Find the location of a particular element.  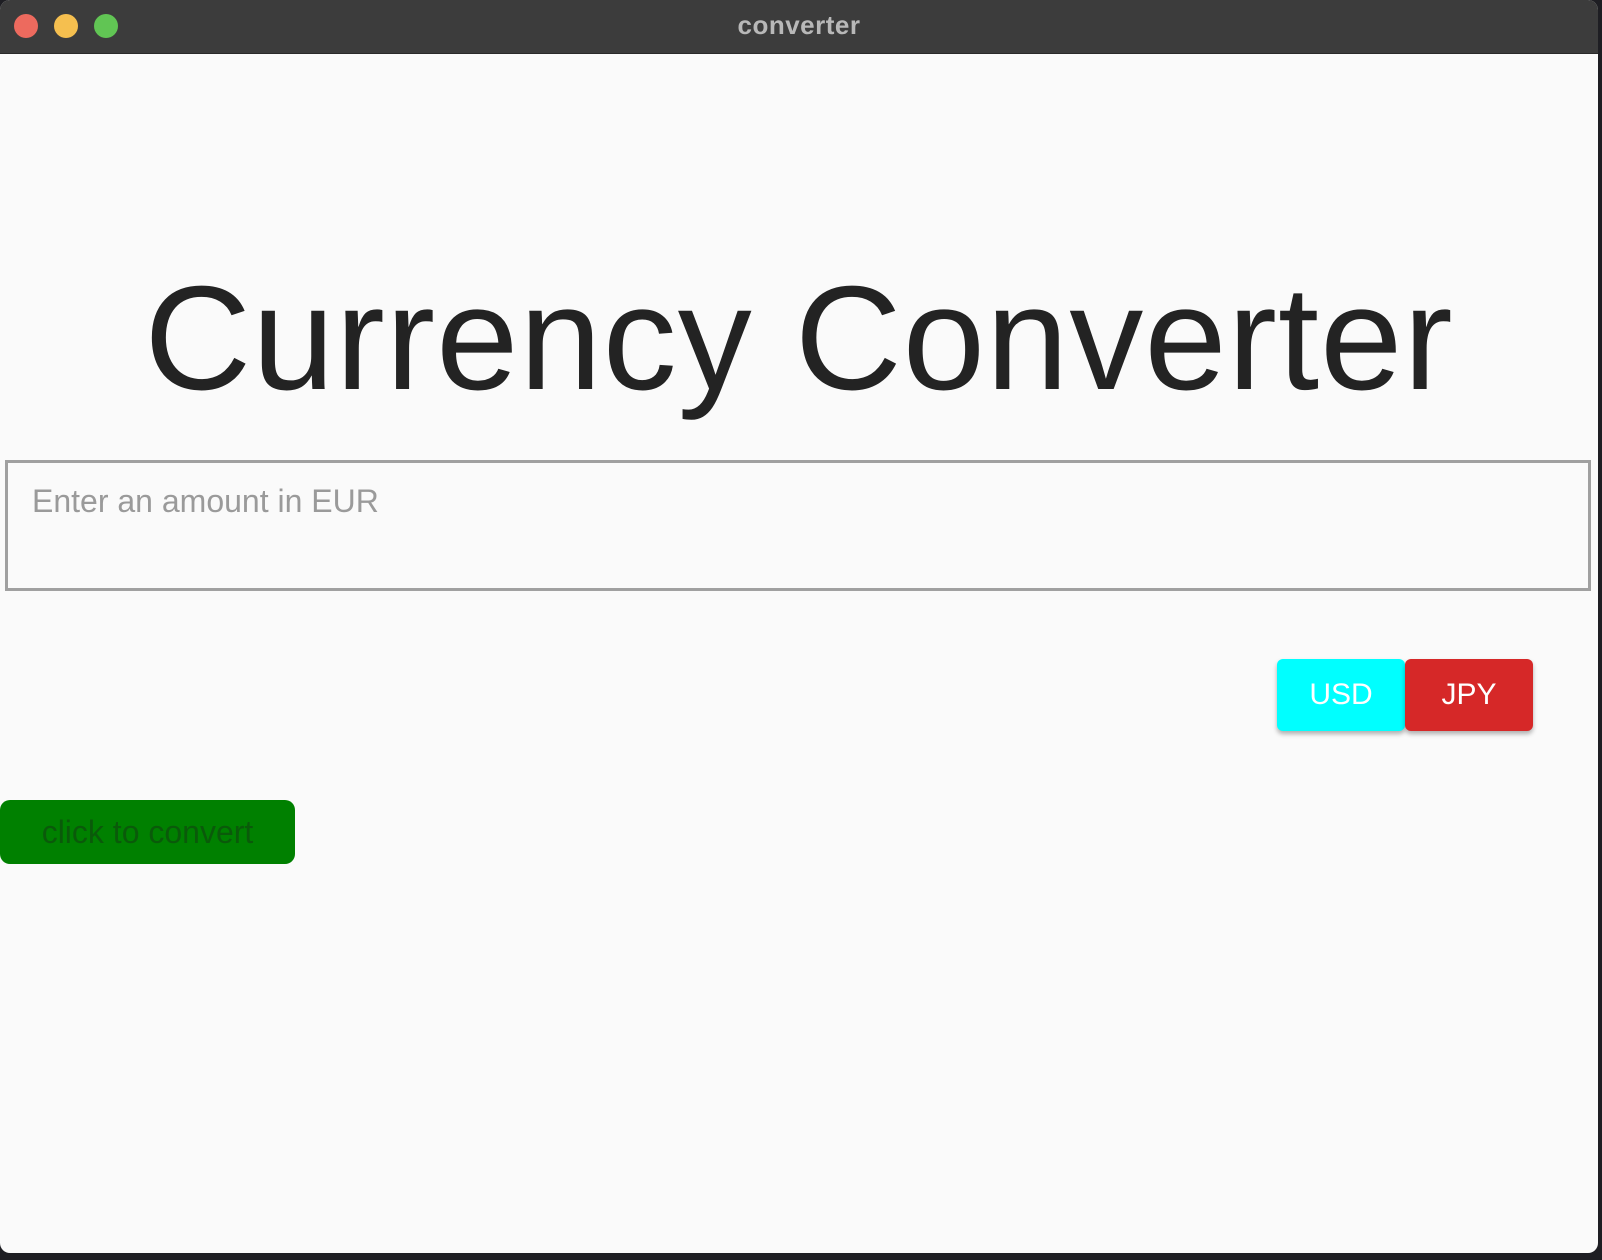

amount-input is located at coordinates (798, 525).